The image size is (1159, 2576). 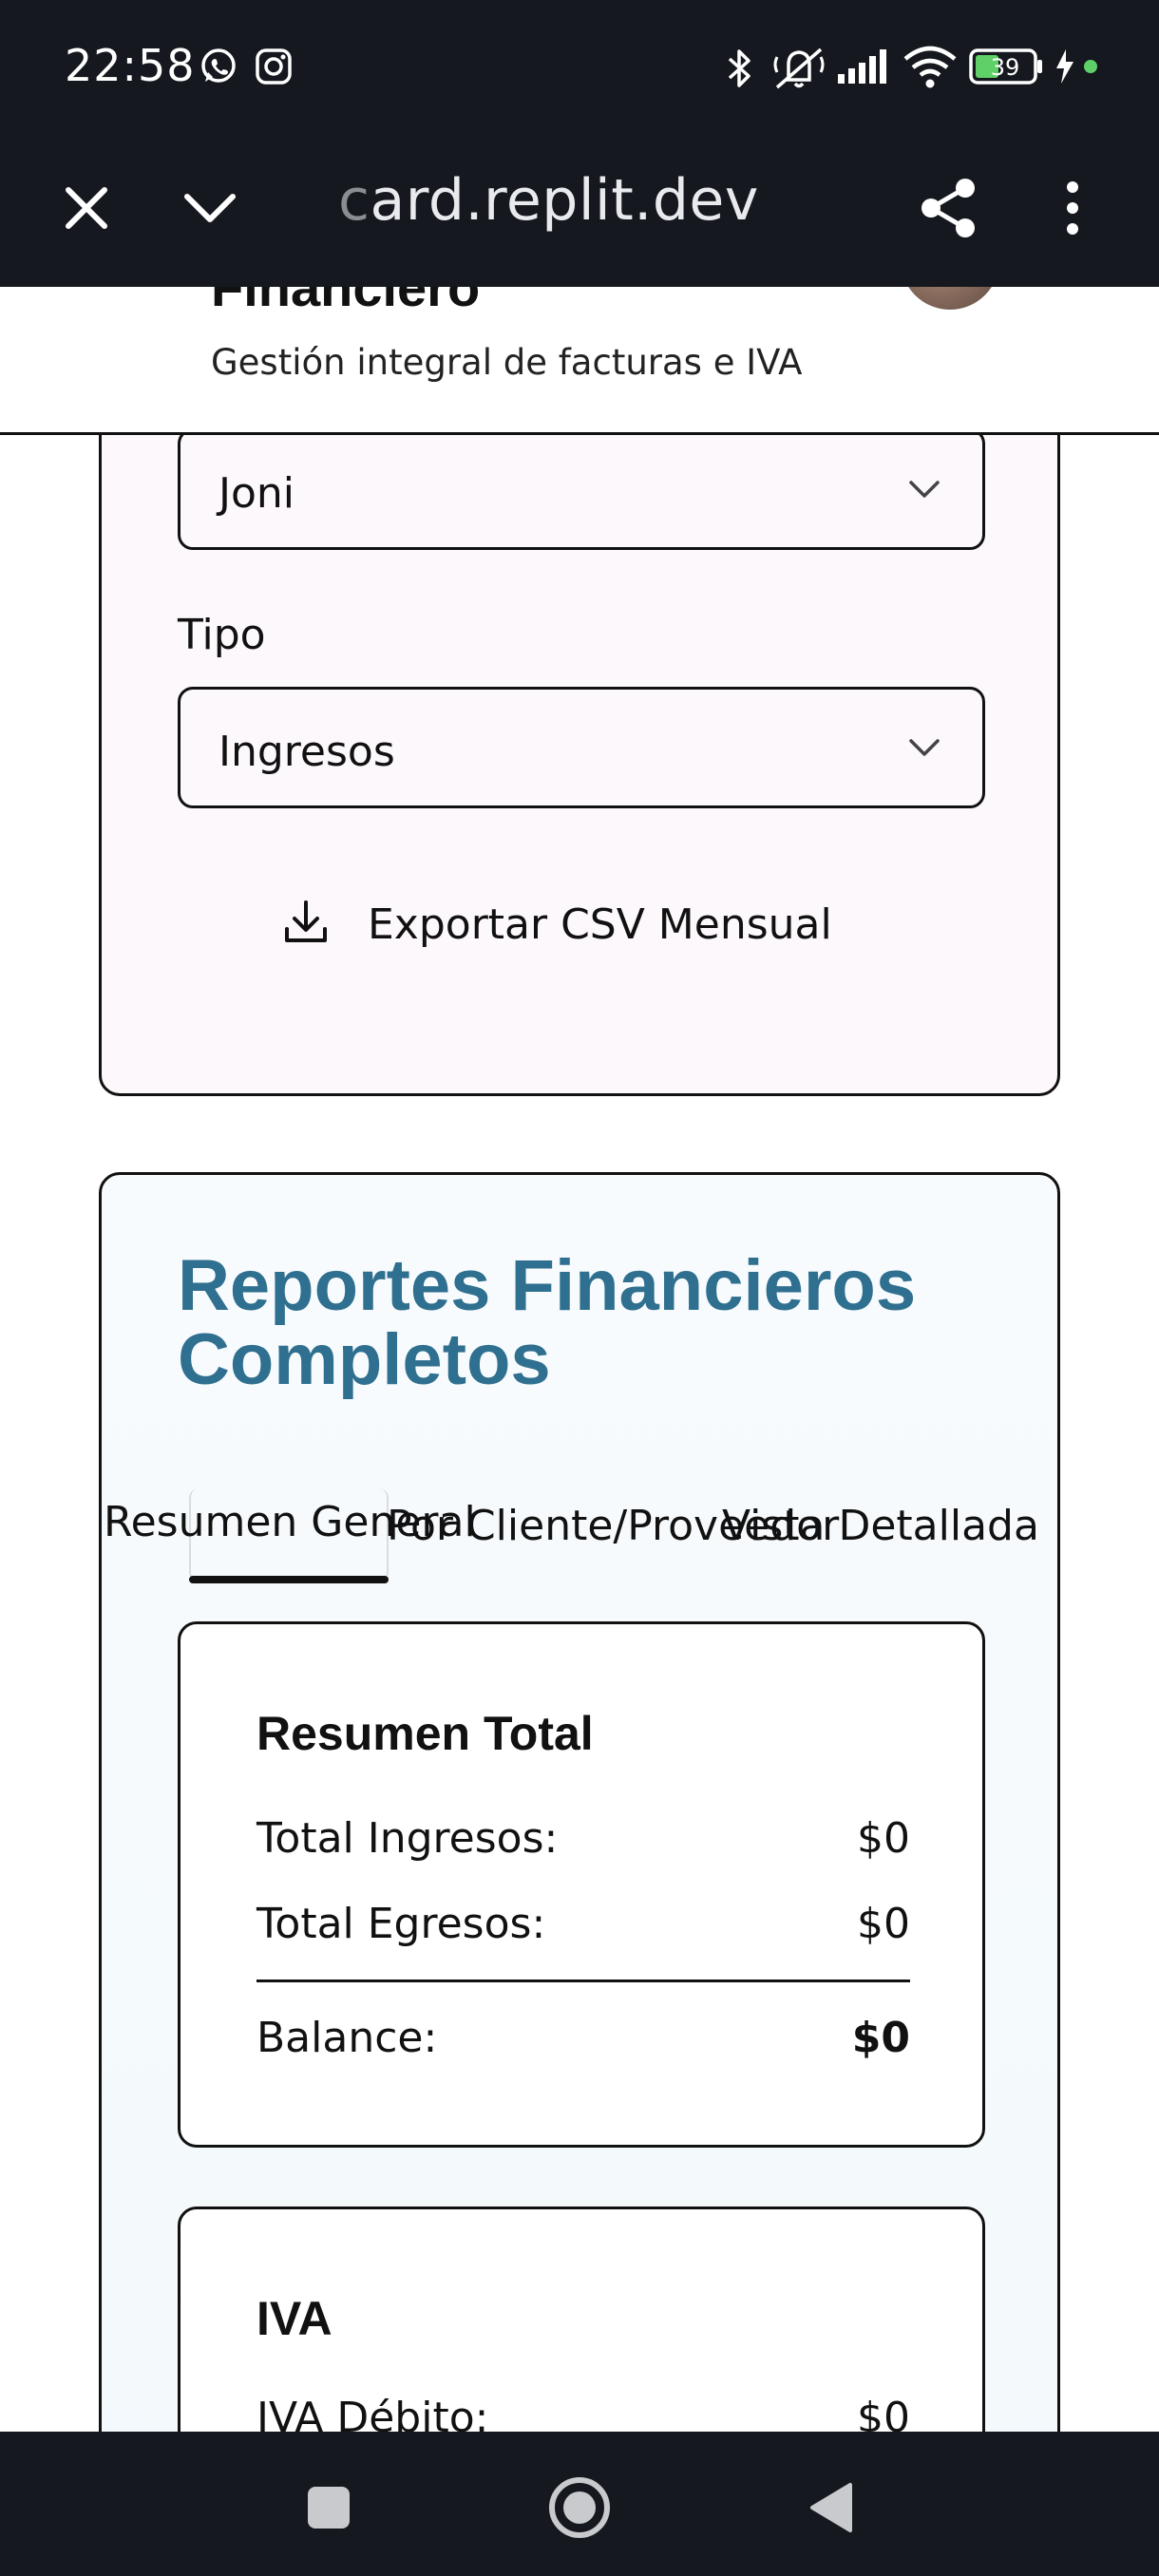 I want to click on iva-debit-row: IVA Débito: $0, so click(x=583, y=2413).